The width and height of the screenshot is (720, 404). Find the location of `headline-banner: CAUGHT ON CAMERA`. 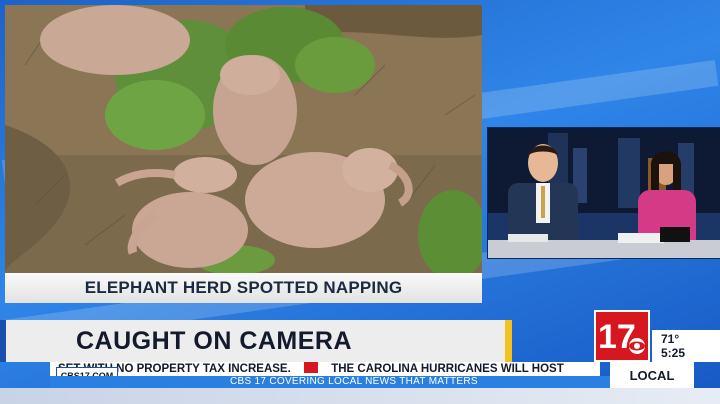

headline-banner: CAUGHT ON CAMERA is located at coordinates (256, 341).